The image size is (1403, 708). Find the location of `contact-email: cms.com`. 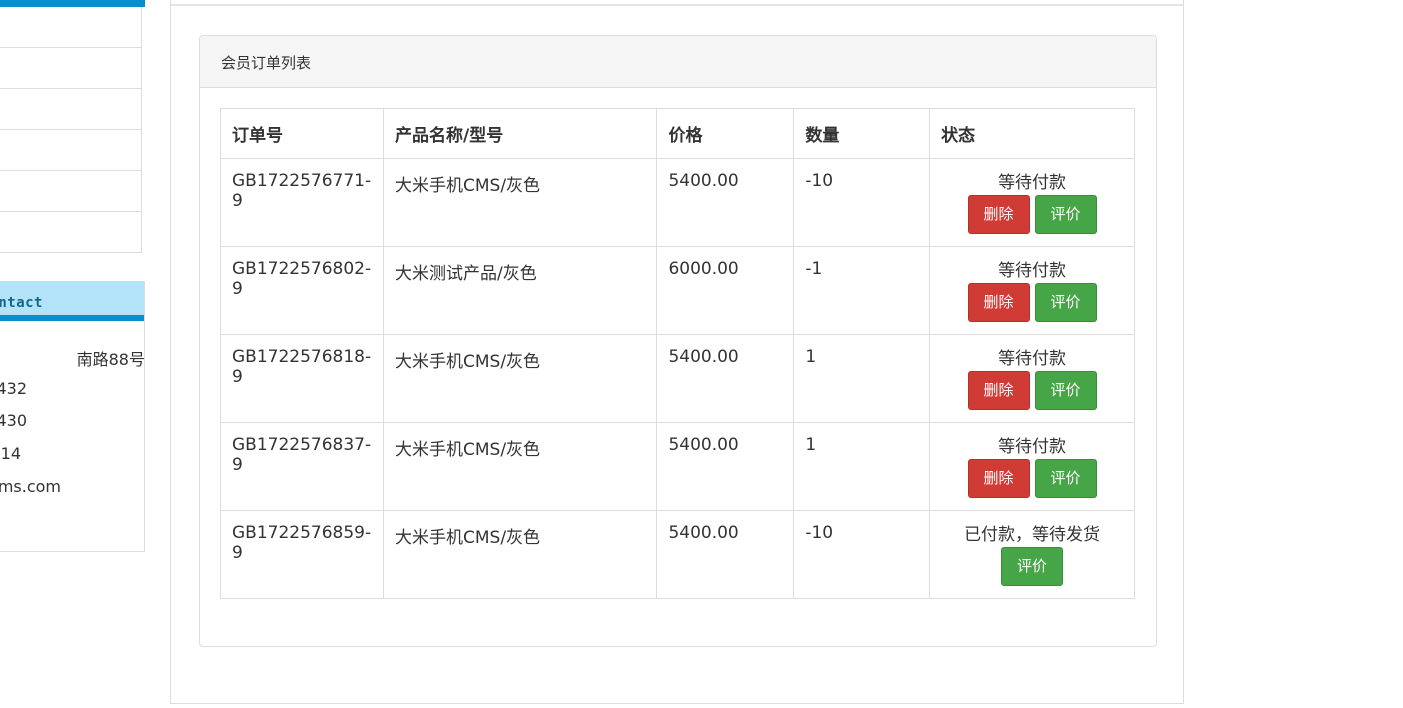

contact-email: cms.com is located at coordinates (30, 486).